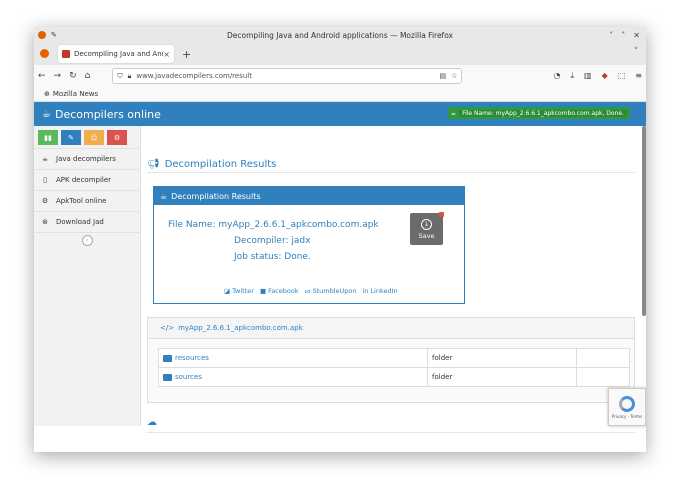  What do you see at coordinates (227, 291) in the screenshot?
I see `twitter-icon: ◪` at bounding box center [227, 291].